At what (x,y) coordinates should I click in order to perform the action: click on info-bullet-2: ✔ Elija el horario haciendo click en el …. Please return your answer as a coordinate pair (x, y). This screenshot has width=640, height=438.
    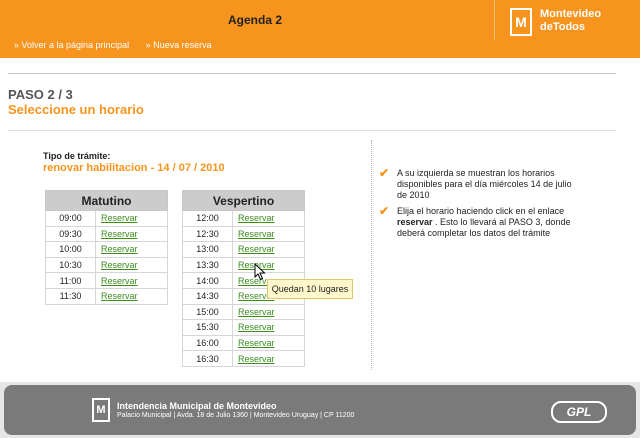
    Looking at the image, I should click on (479, 221).